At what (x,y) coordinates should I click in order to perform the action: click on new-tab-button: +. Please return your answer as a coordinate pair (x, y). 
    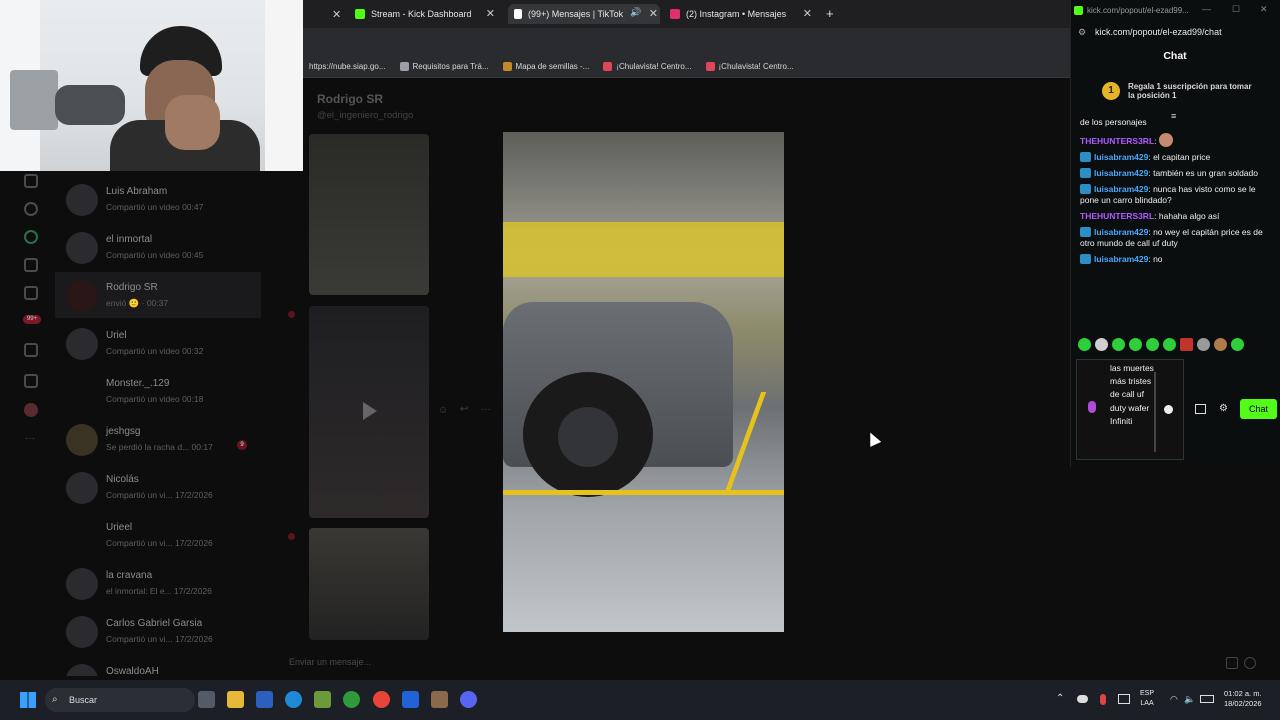
    Looking at the image, I should click on (830, 13).